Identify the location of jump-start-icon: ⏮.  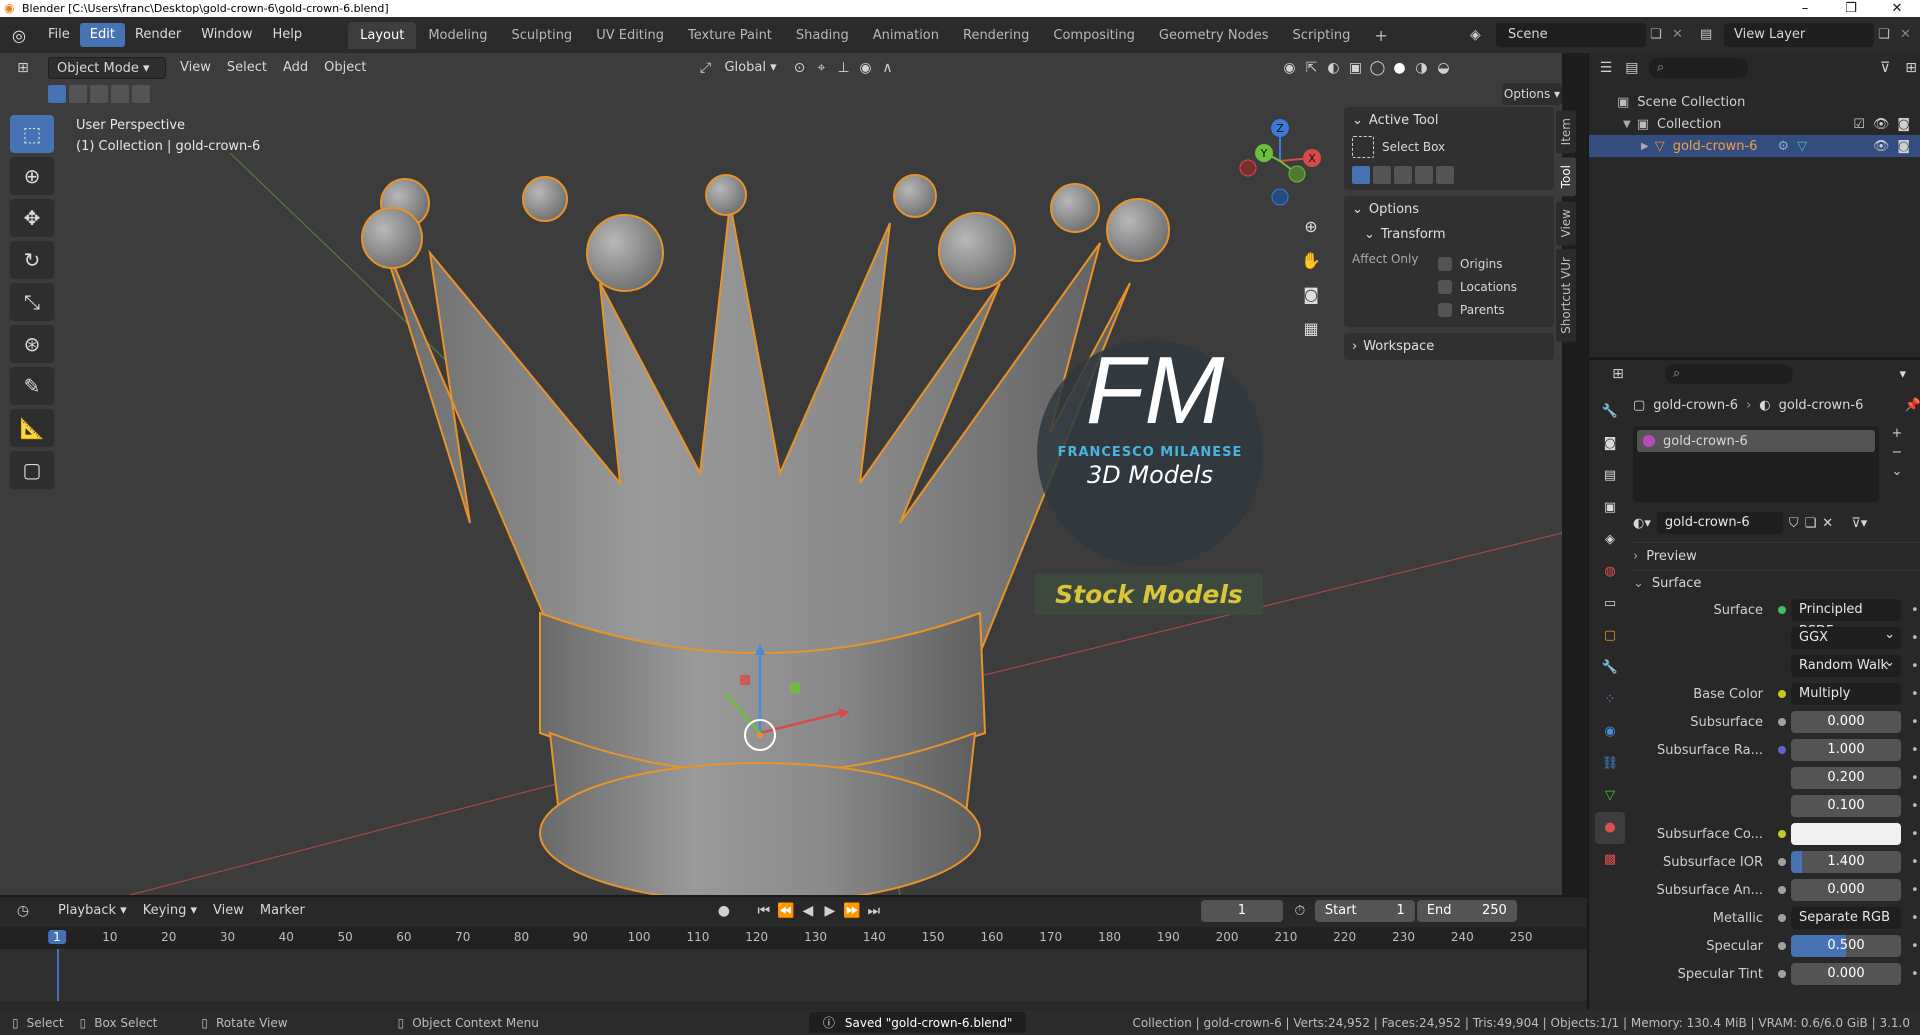
(764, 911).